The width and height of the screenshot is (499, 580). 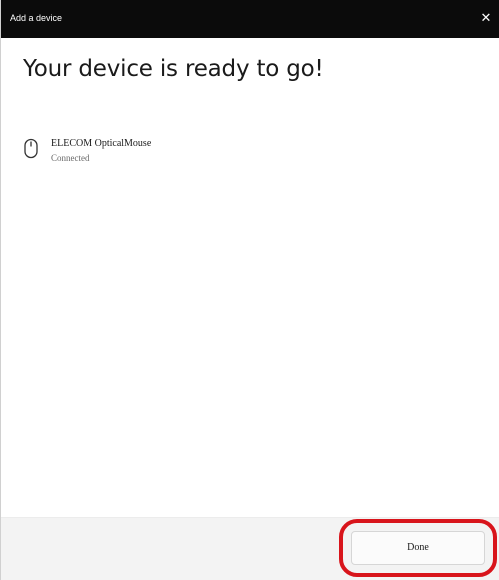 What do you see at coordinates (486, 18) in the screenshot?
I see `close-icon: ✕` at bounding box center [486, 18].